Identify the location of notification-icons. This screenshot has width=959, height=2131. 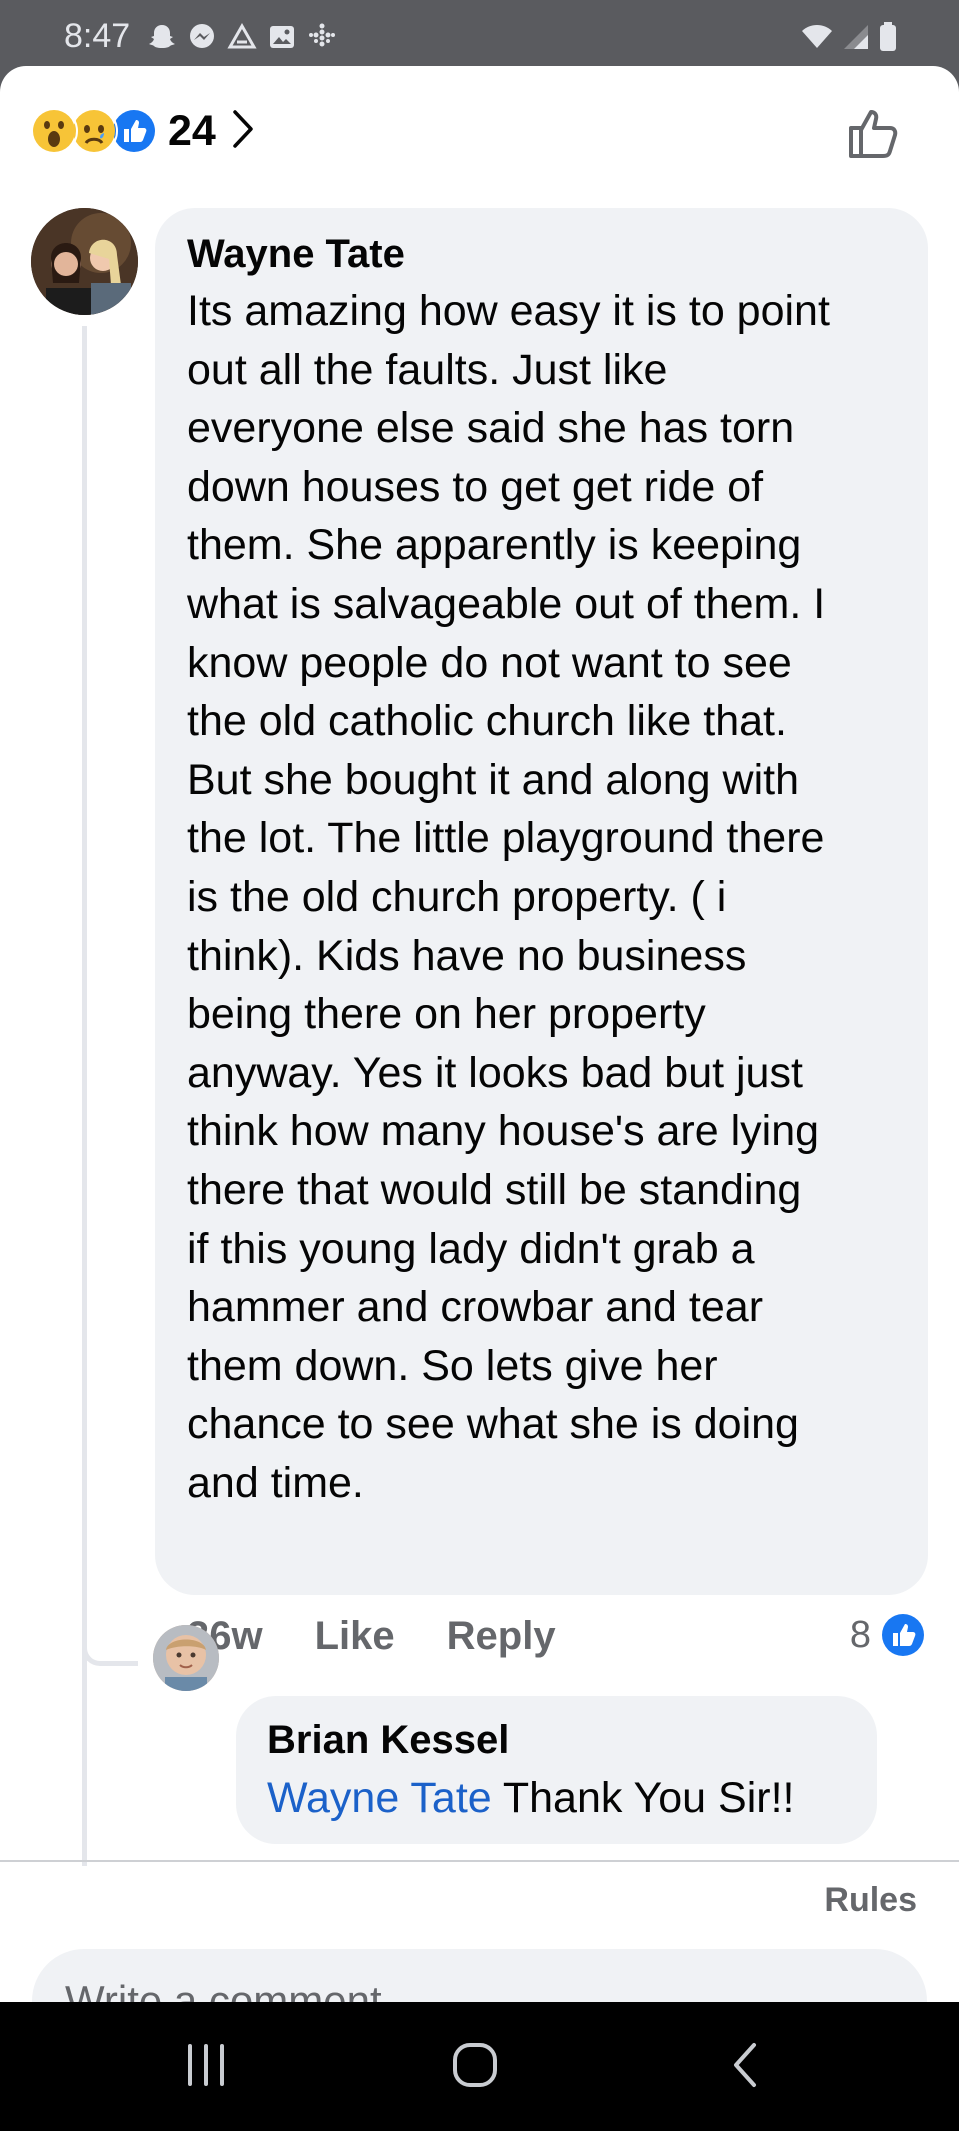
(242, 37).